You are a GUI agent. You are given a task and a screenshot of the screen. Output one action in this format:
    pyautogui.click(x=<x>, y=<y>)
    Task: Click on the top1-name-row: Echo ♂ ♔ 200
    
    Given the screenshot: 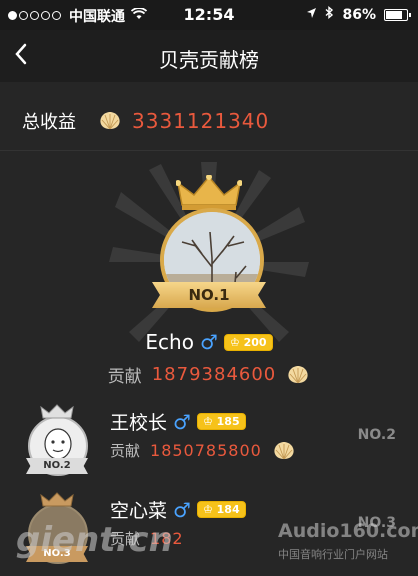 What is the action you would take?
    pyautogui.click(x=209, y=342)
    